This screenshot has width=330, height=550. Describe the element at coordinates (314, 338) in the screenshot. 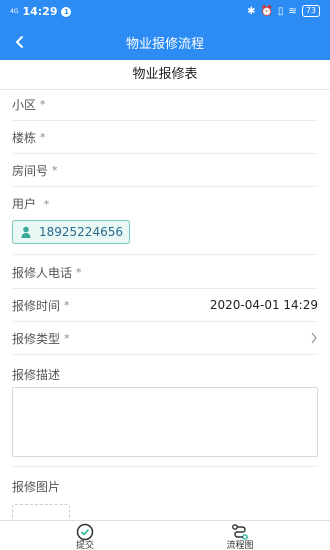

I see `chevron-right-icon` at that location.